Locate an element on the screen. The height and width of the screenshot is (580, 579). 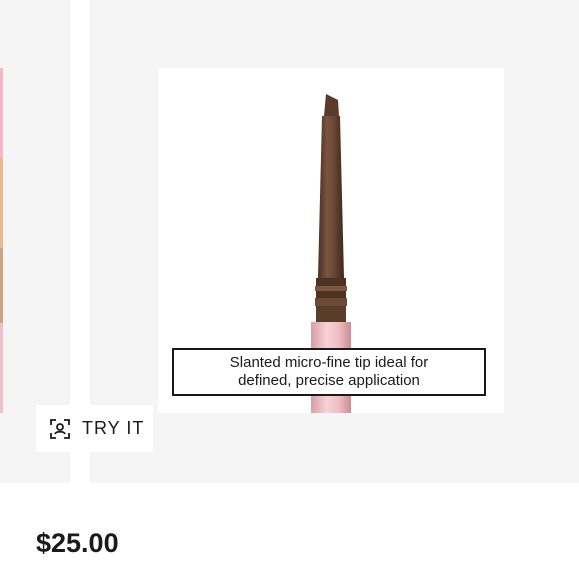
try-it-button: TRY IT is located at coordinates (94, 428).